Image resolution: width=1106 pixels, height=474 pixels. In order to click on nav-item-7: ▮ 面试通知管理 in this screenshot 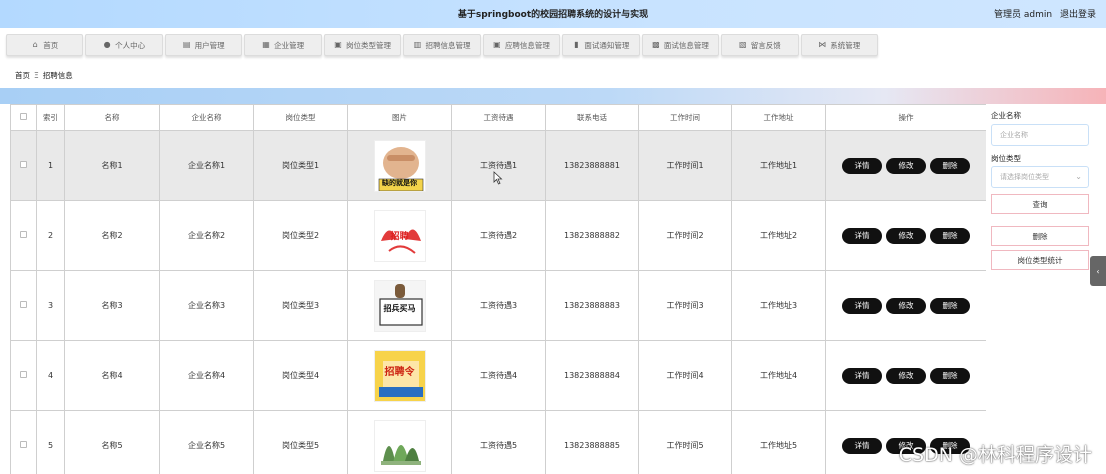, I will do `click(601, 45)`.